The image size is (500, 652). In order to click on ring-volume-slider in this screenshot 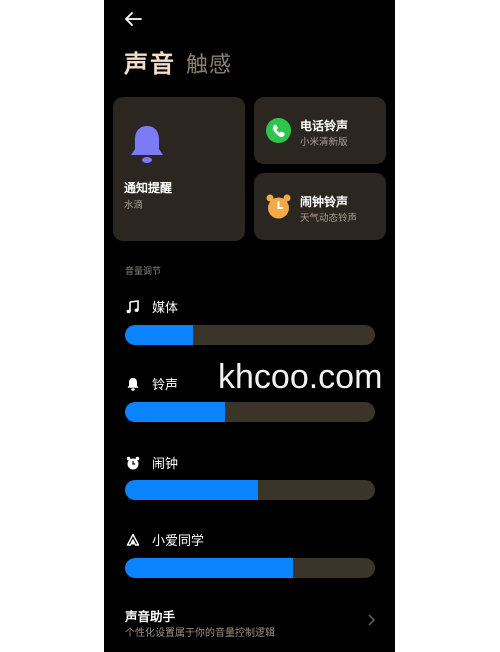, I will do `click(250, 412)`.